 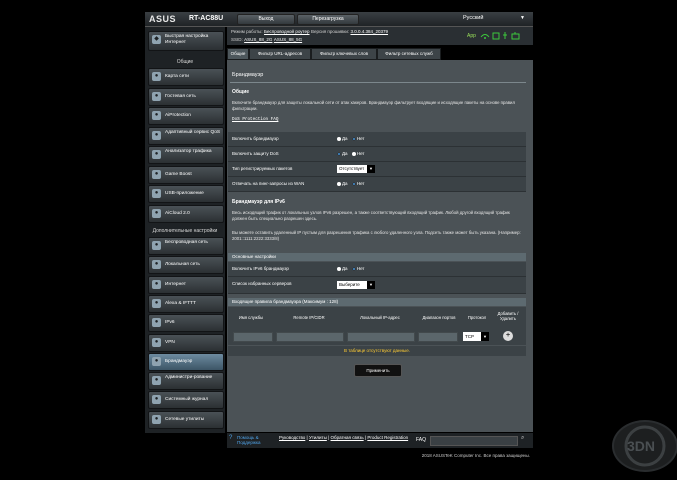 I want to click on usb-status-icon, so click(x=505, y=35).